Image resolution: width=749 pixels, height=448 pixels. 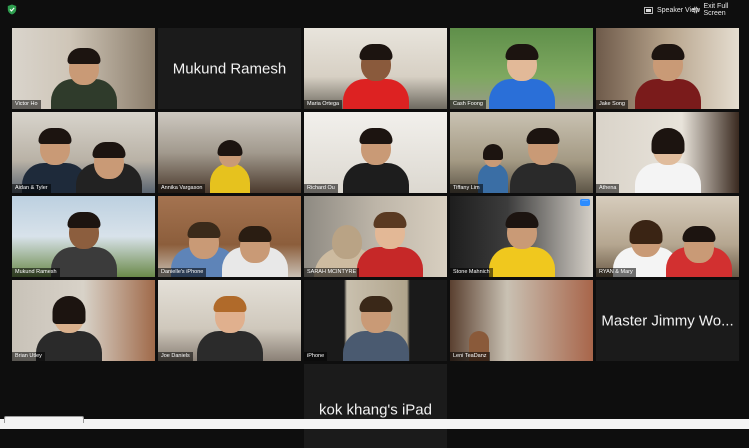 I want to click on participant-name: Maria Ortega, so click(x=323, y=104).